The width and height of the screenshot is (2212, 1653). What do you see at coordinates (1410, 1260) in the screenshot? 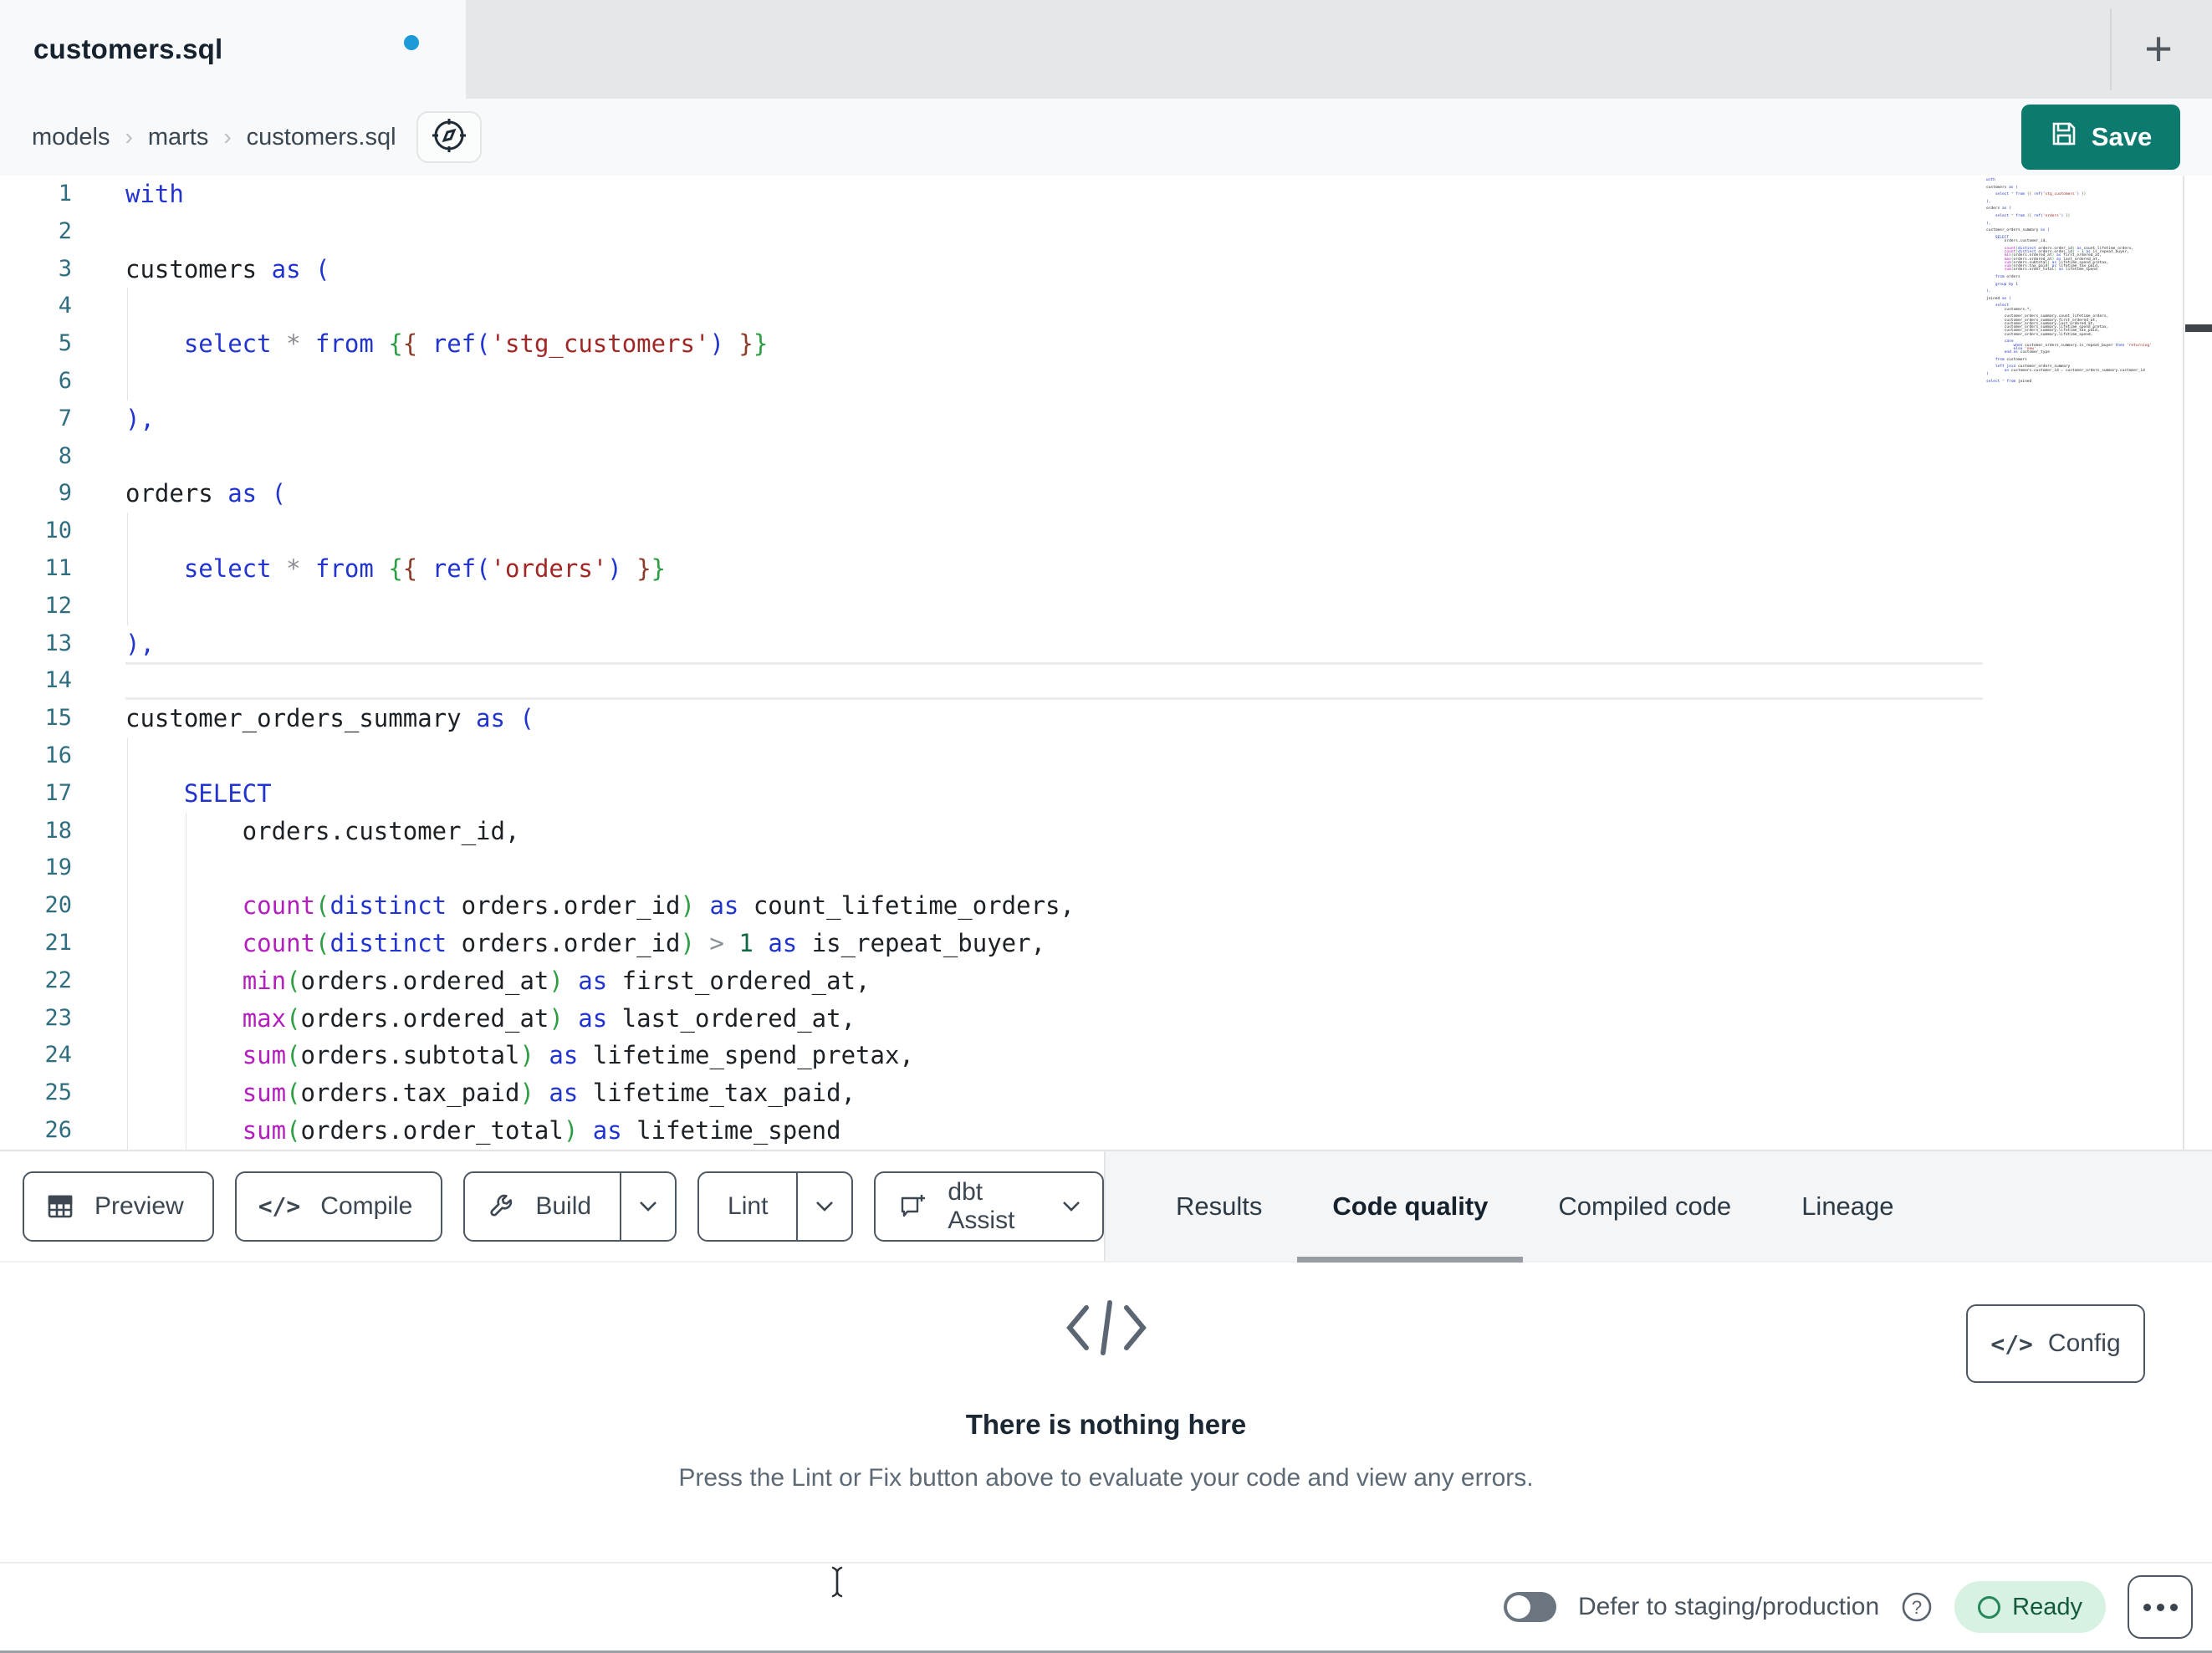
I see `active-tab-underline` at bounding box center [1410, 1260].